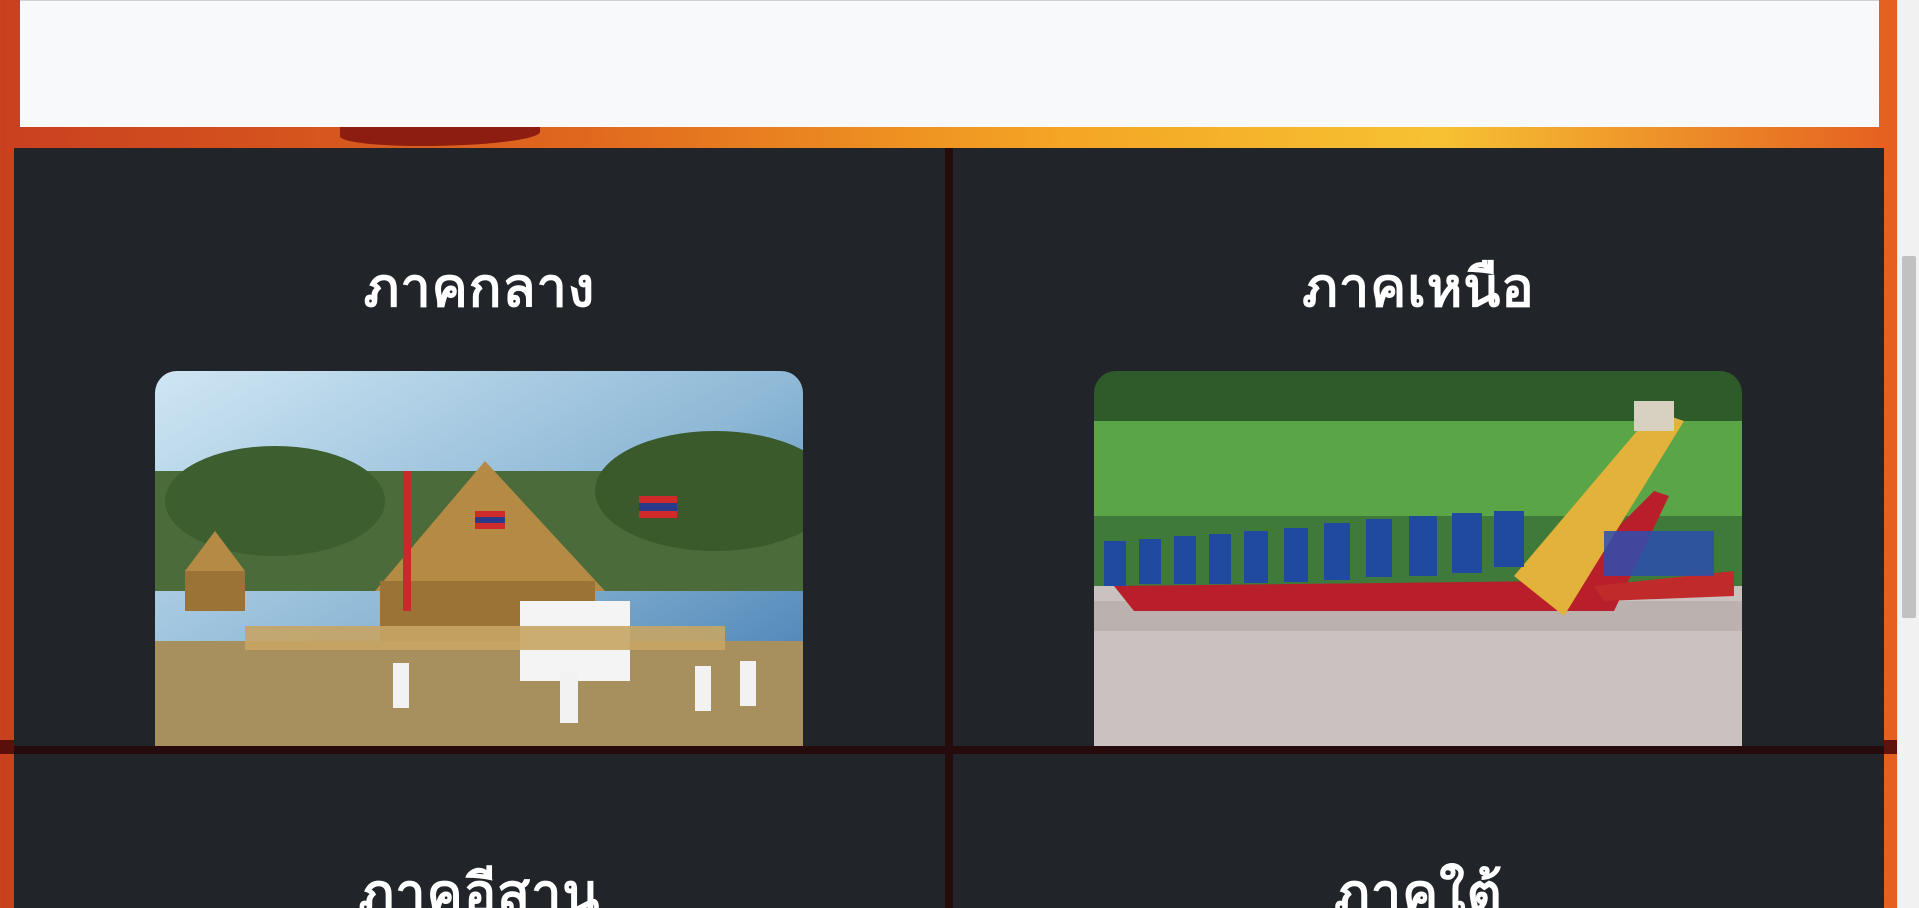 This screenshot has height=908, width=1919. I want to click on straw-temple-ceremony-photo-icon, so click(479, 559).